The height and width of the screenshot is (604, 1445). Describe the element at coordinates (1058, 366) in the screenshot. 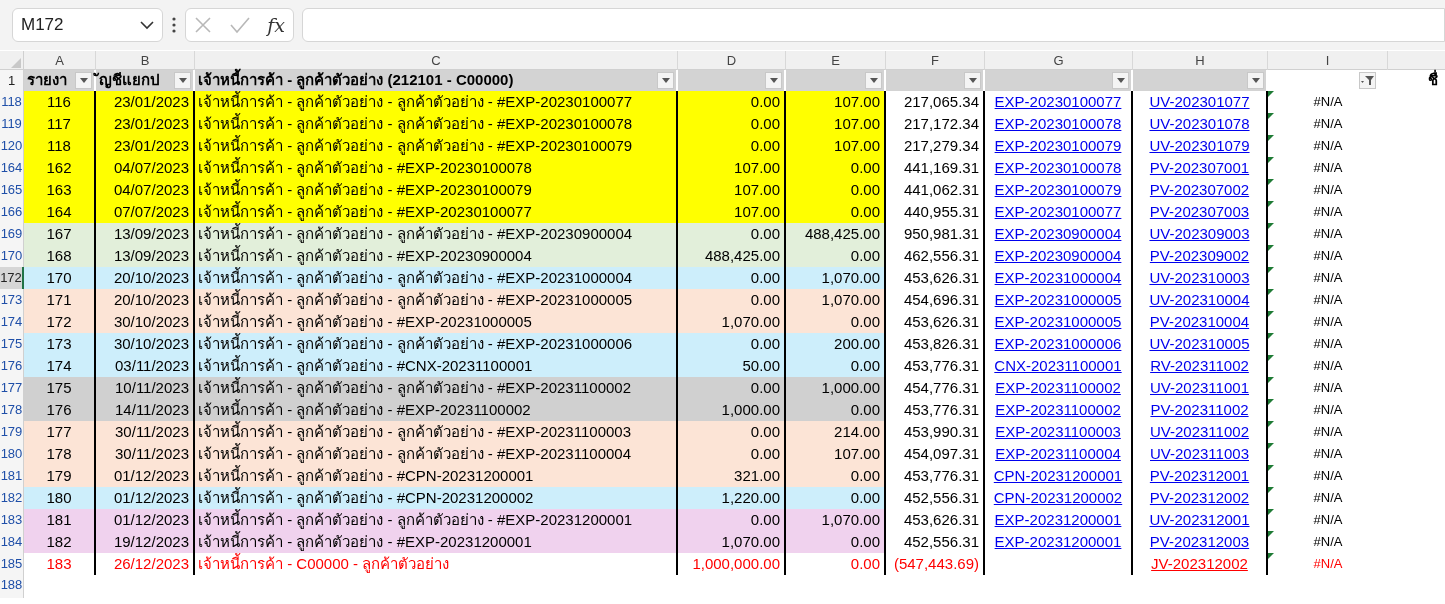

I see `document-link: CNX-20231100001` at that location.